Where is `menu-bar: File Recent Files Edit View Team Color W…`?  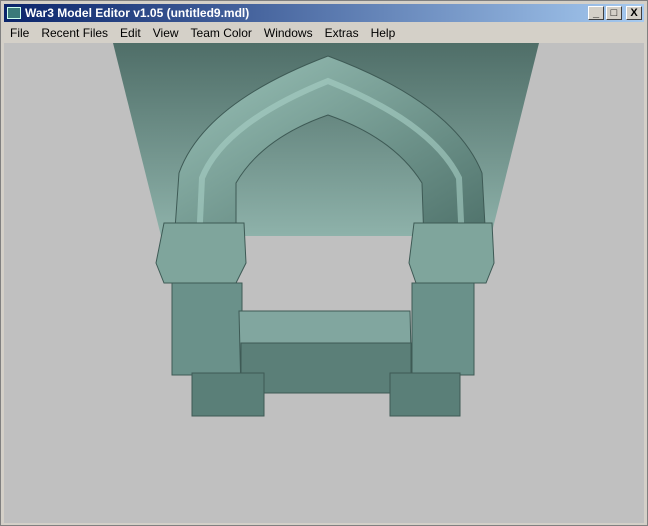 menu-bar: File Recent Files Edit View Team Color W… is located at coordinates (202, 32).